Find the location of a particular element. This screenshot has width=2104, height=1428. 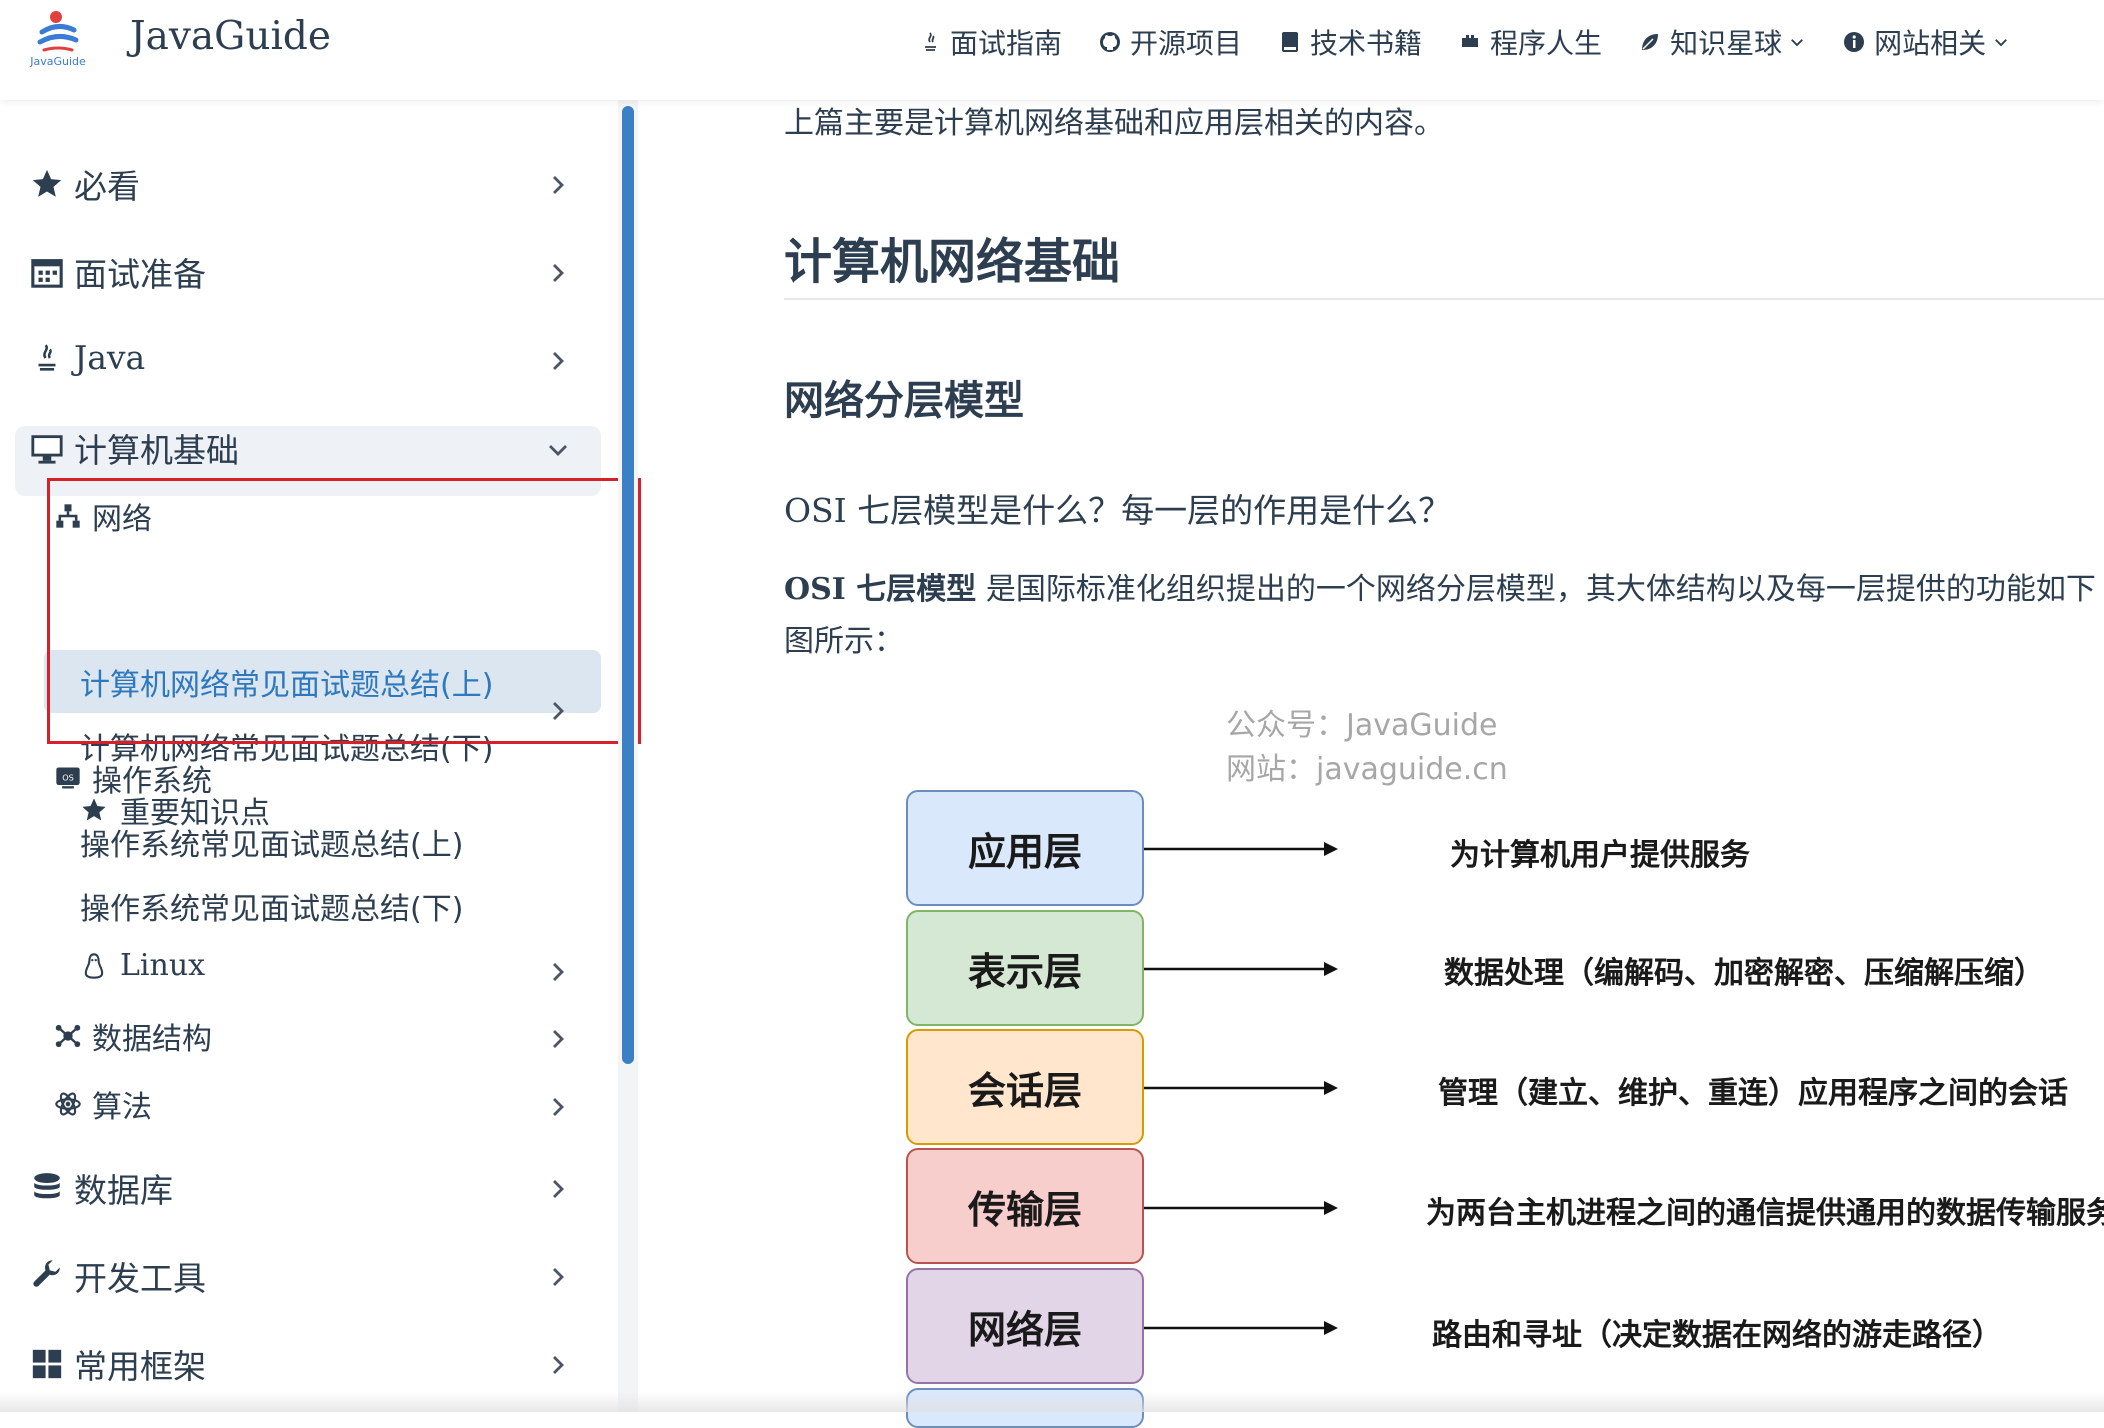

sidebar-item-interview-prep: 面试准备 is located at coordinates (118, 272).